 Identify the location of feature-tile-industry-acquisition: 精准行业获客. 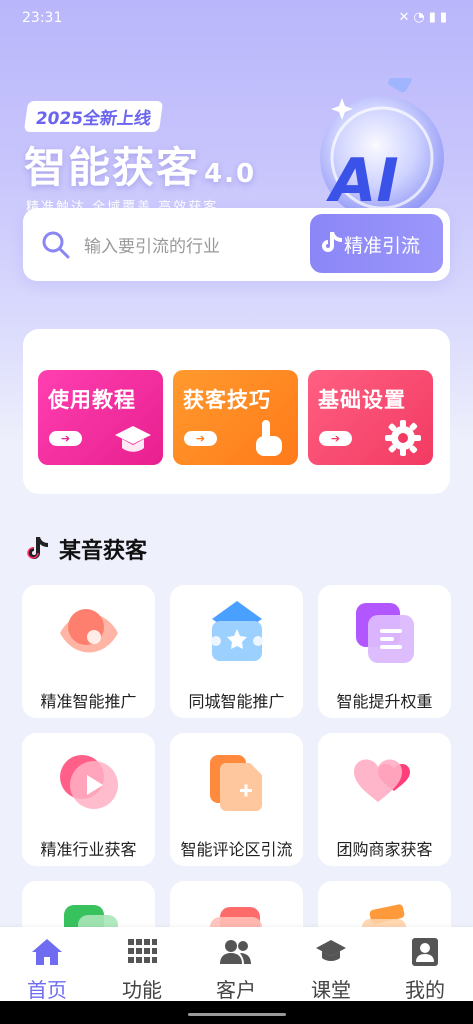
(88, 799).